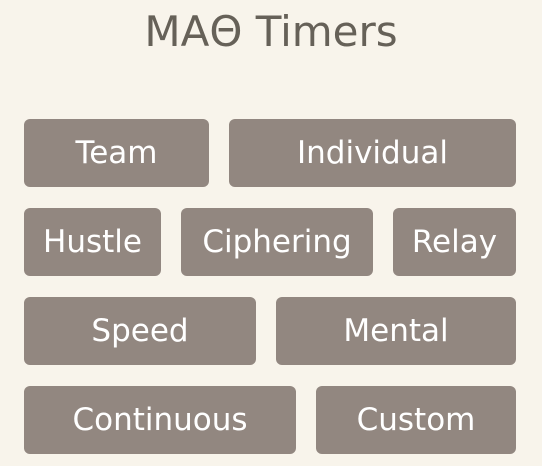  What do you see at coordinates (277, 242) in the screenshot?
I see `ciphering-button: Ciphering` at bounding box center [277, 242].